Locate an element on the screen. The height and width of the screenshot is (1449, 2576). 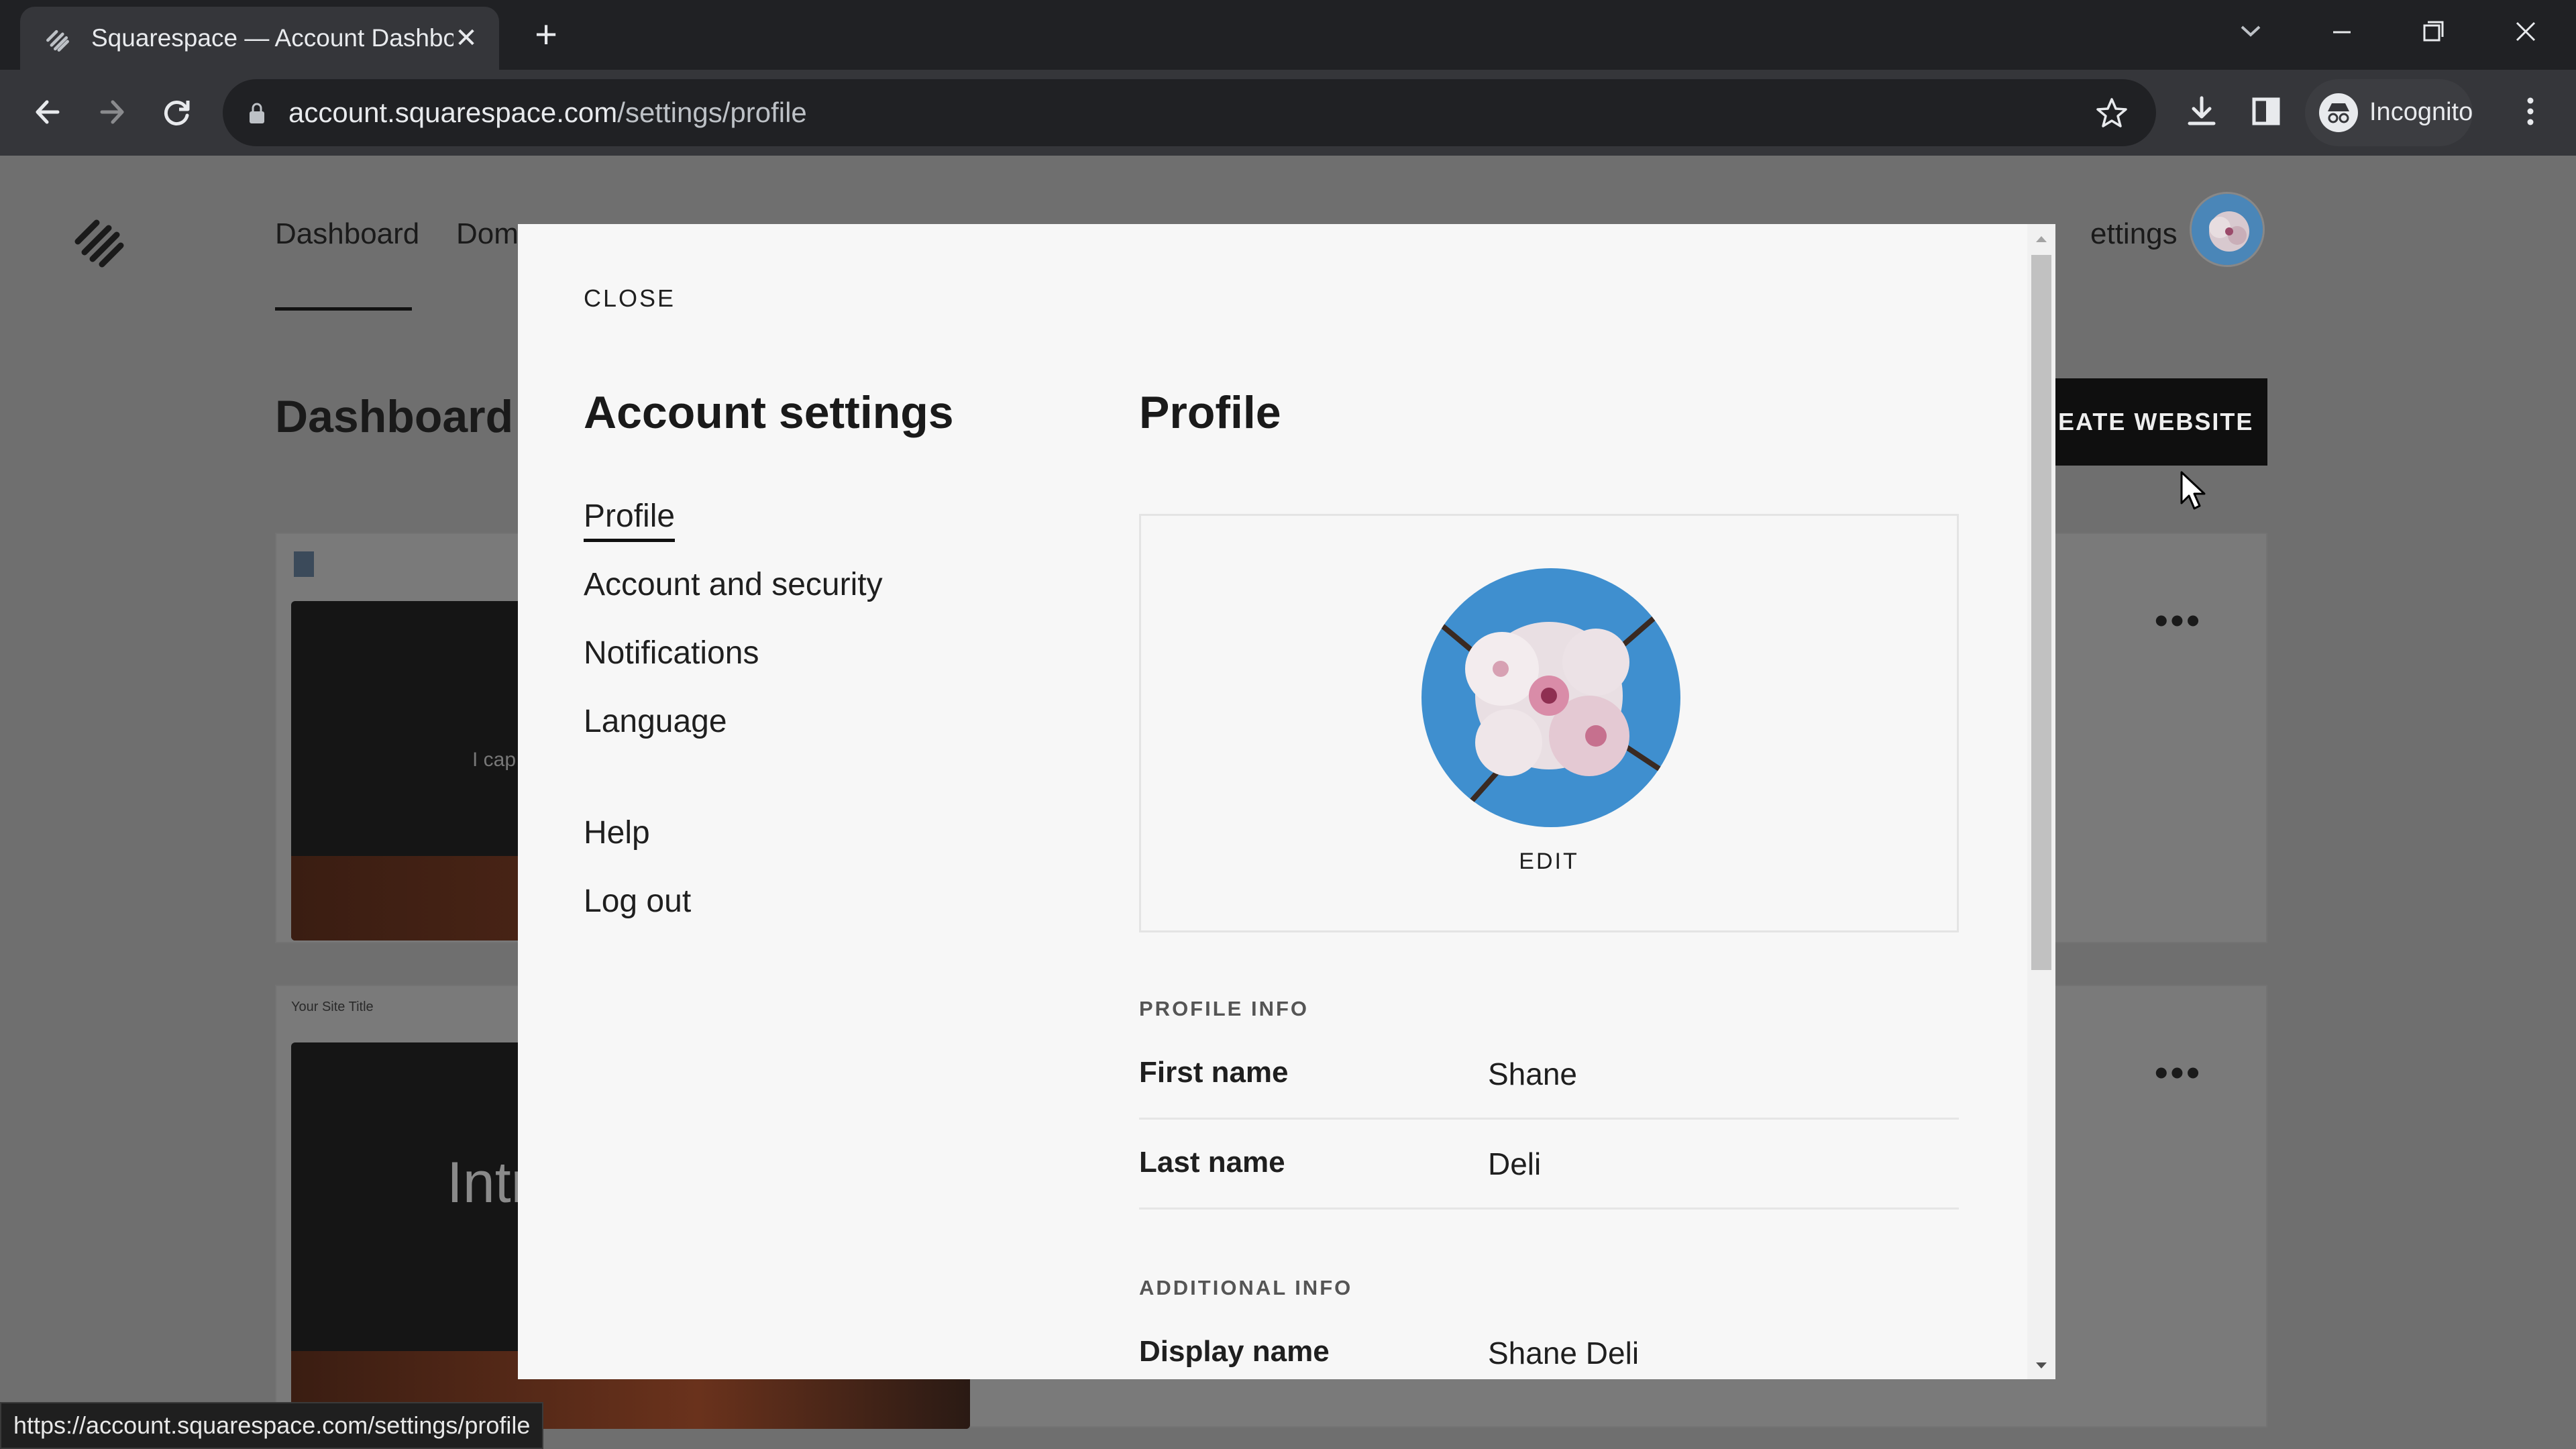
side-panel-icon is located at coordinates (2266, 111).